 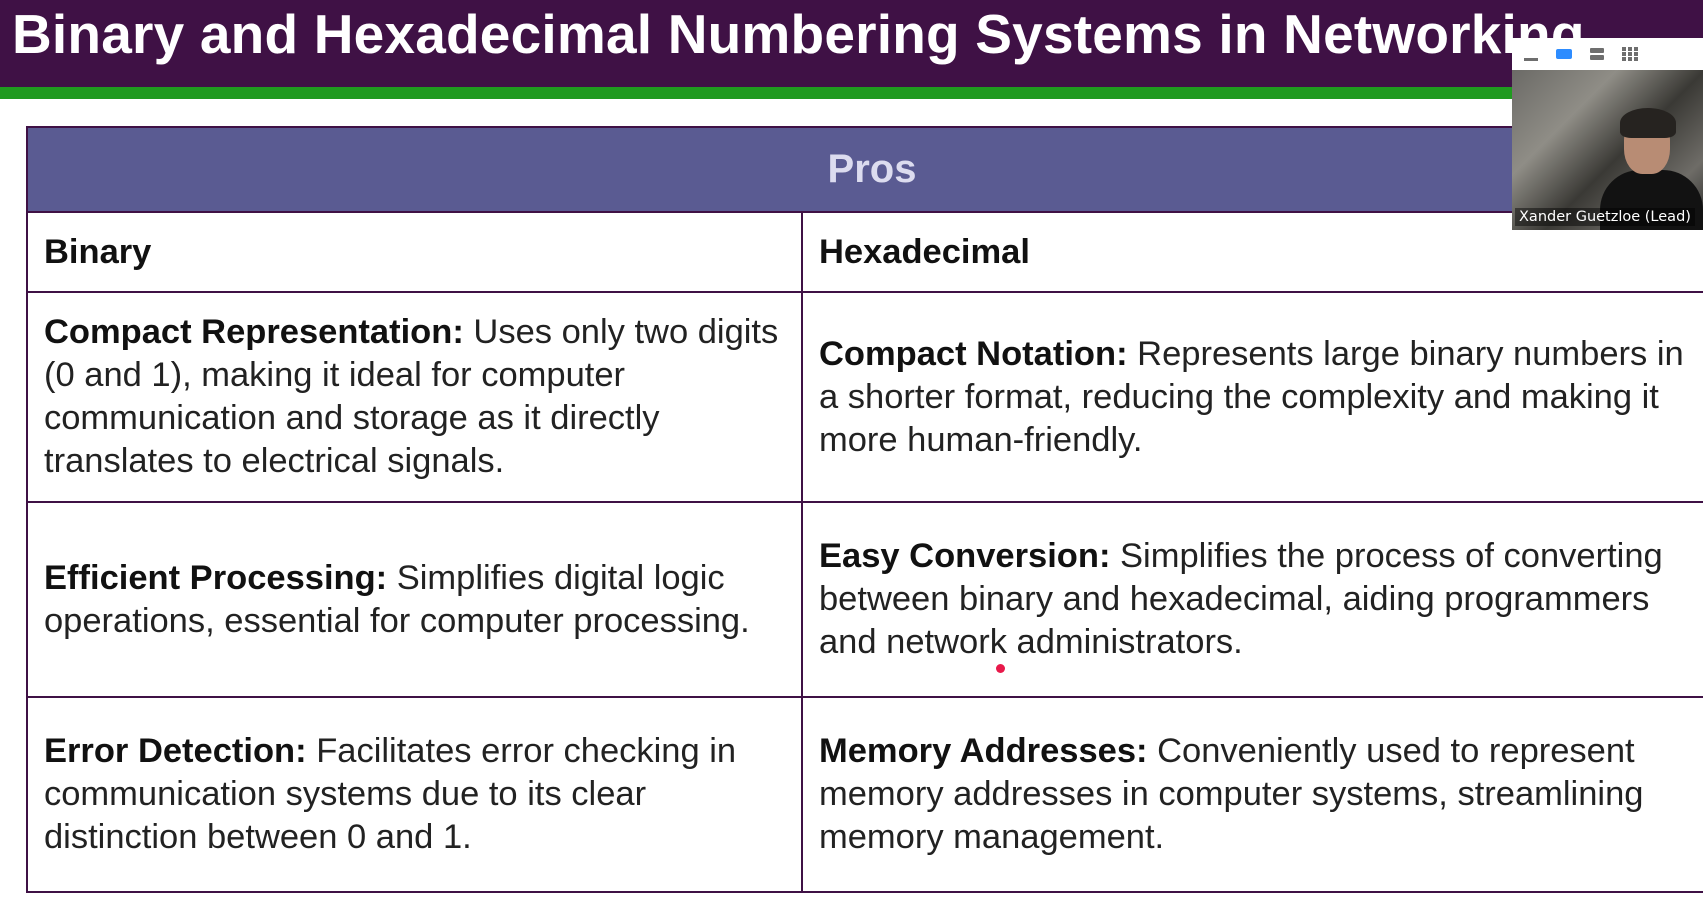 I want to click on term-label: Efficient Processing:, so click(x=216, y=577).